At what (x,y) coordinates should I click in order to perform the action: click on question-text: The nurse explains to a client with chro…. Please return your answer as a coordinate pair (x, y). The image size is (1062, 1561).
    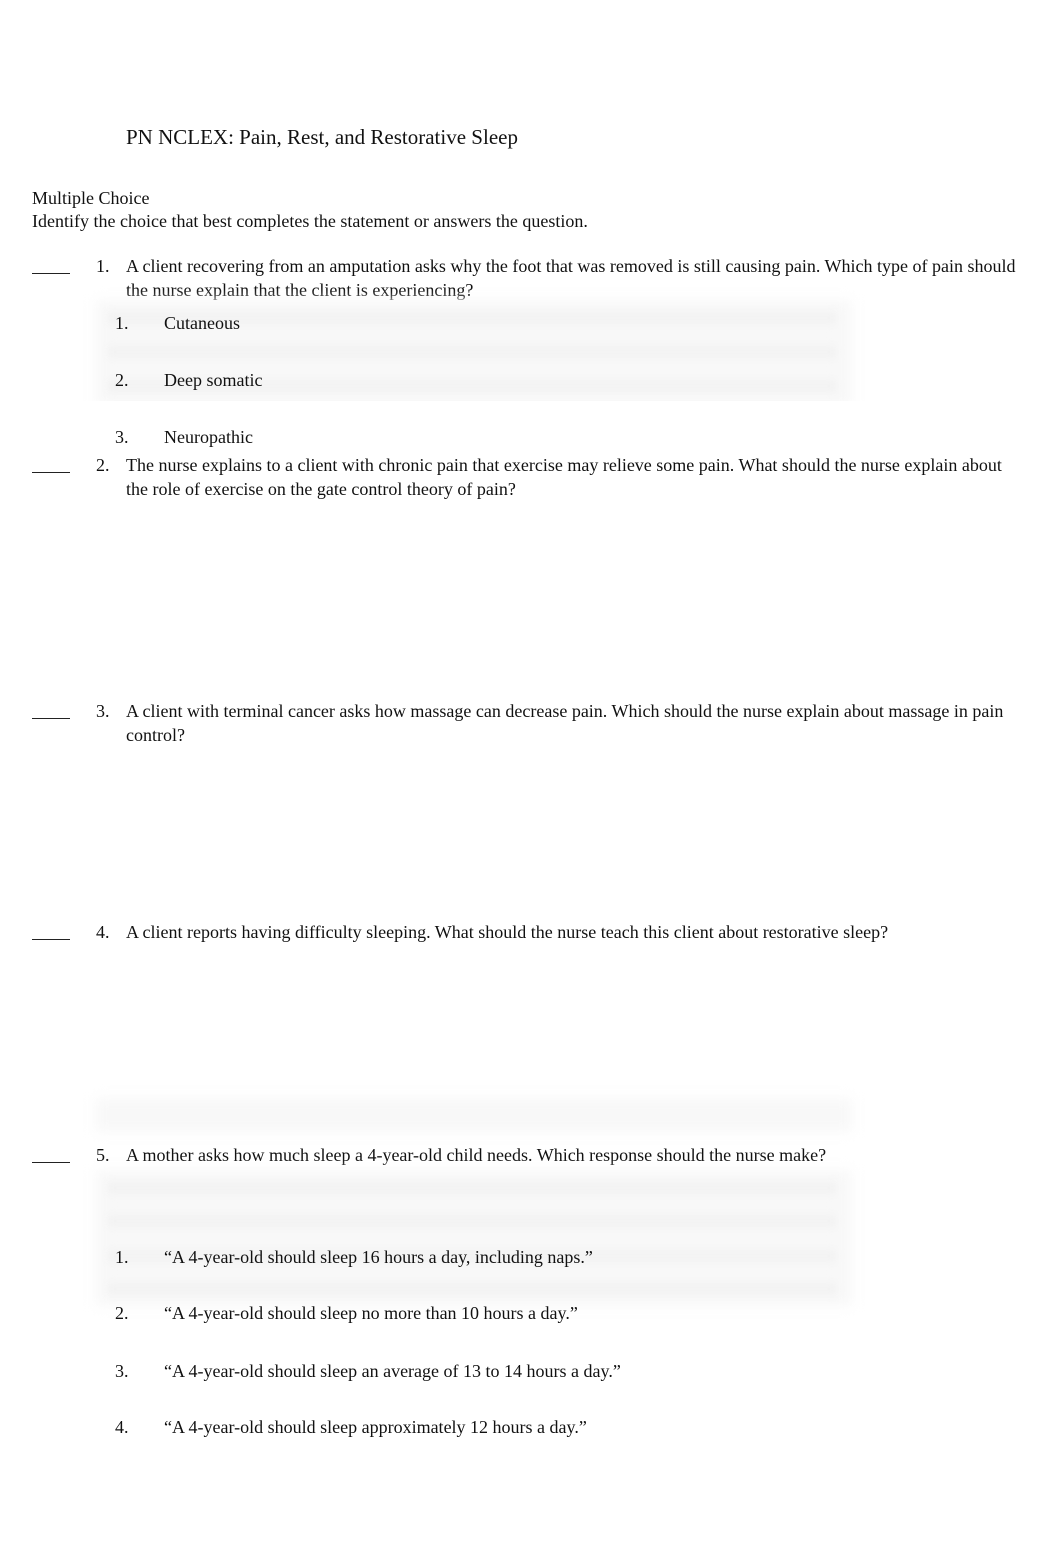
    Looking at the image, I should click on (564, 477).